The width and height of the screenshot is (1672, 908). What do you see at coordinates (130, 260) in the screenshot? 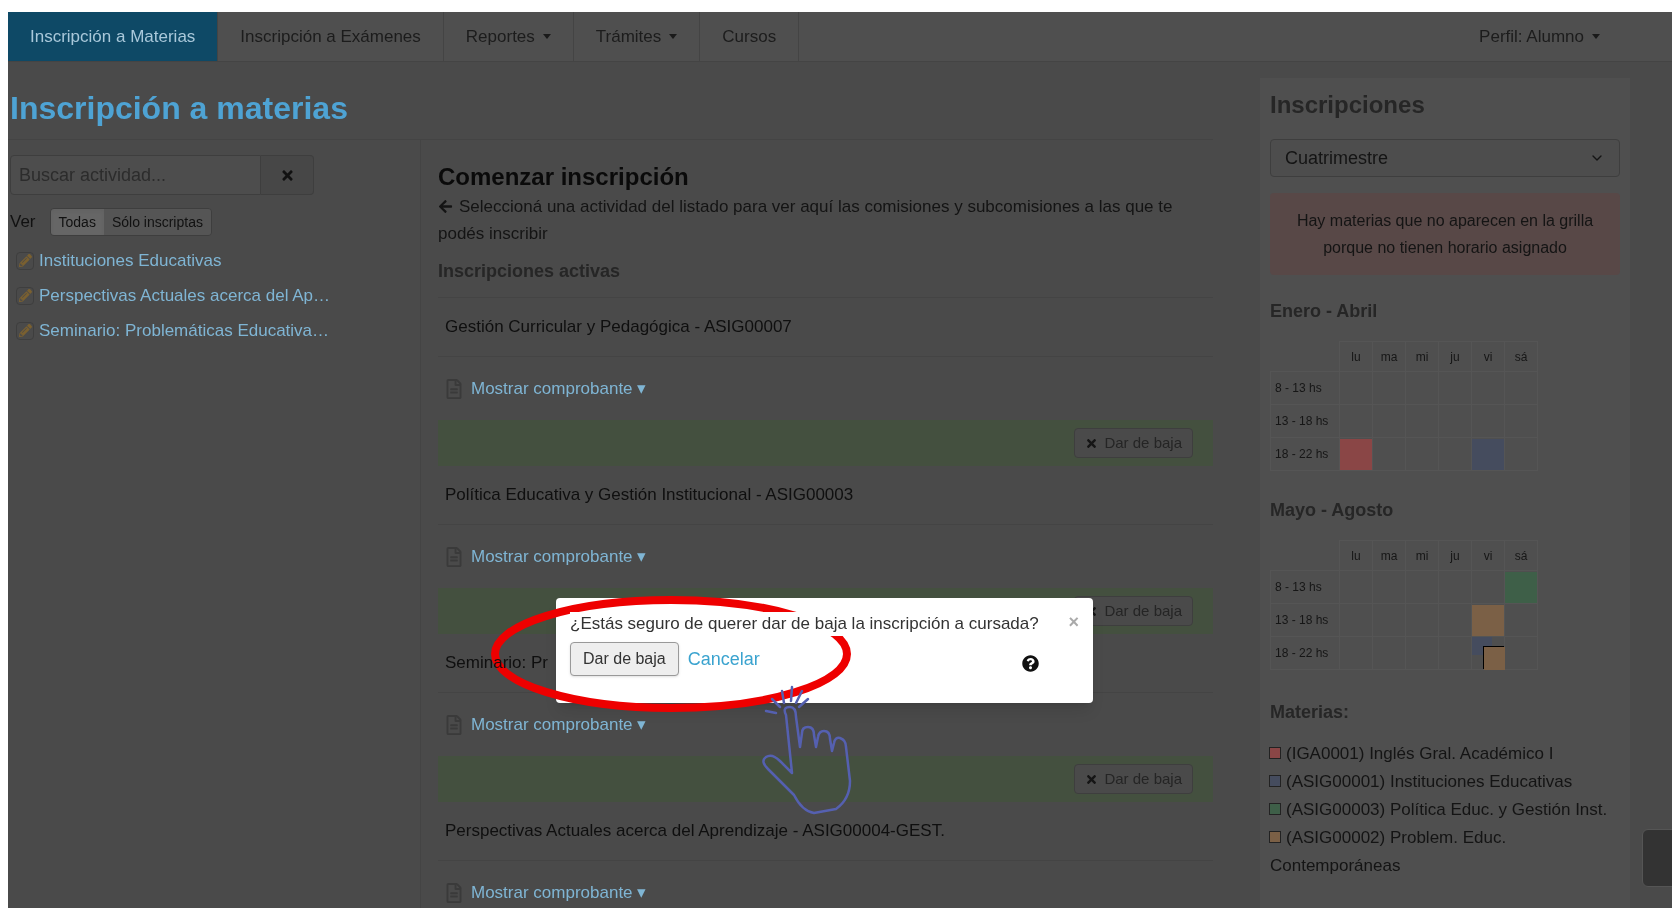
I see `activity-link: Instituciones Educativas` at bounding box center [130, 260].